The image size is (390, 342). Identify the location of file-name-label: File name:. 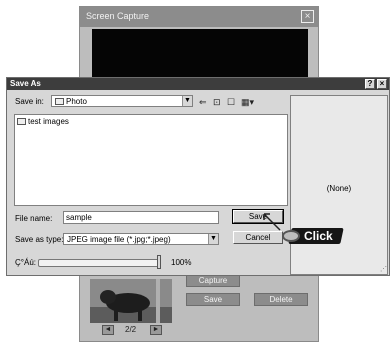
(34, 218).